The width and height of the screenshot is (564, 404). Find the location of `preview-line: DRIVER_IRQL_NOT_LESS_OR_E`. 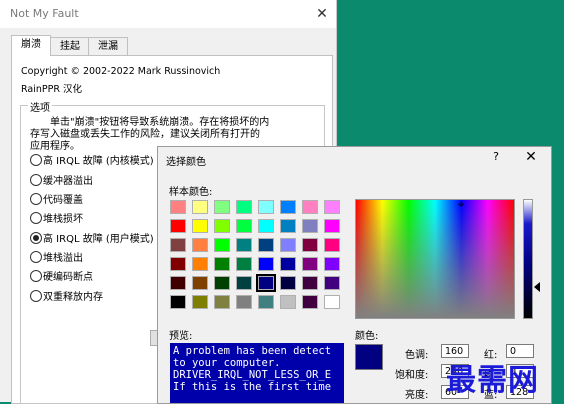

preview-line: DRIVER_IRQL_NOT_LESS_OR_E is located at coordinates (252, 375).